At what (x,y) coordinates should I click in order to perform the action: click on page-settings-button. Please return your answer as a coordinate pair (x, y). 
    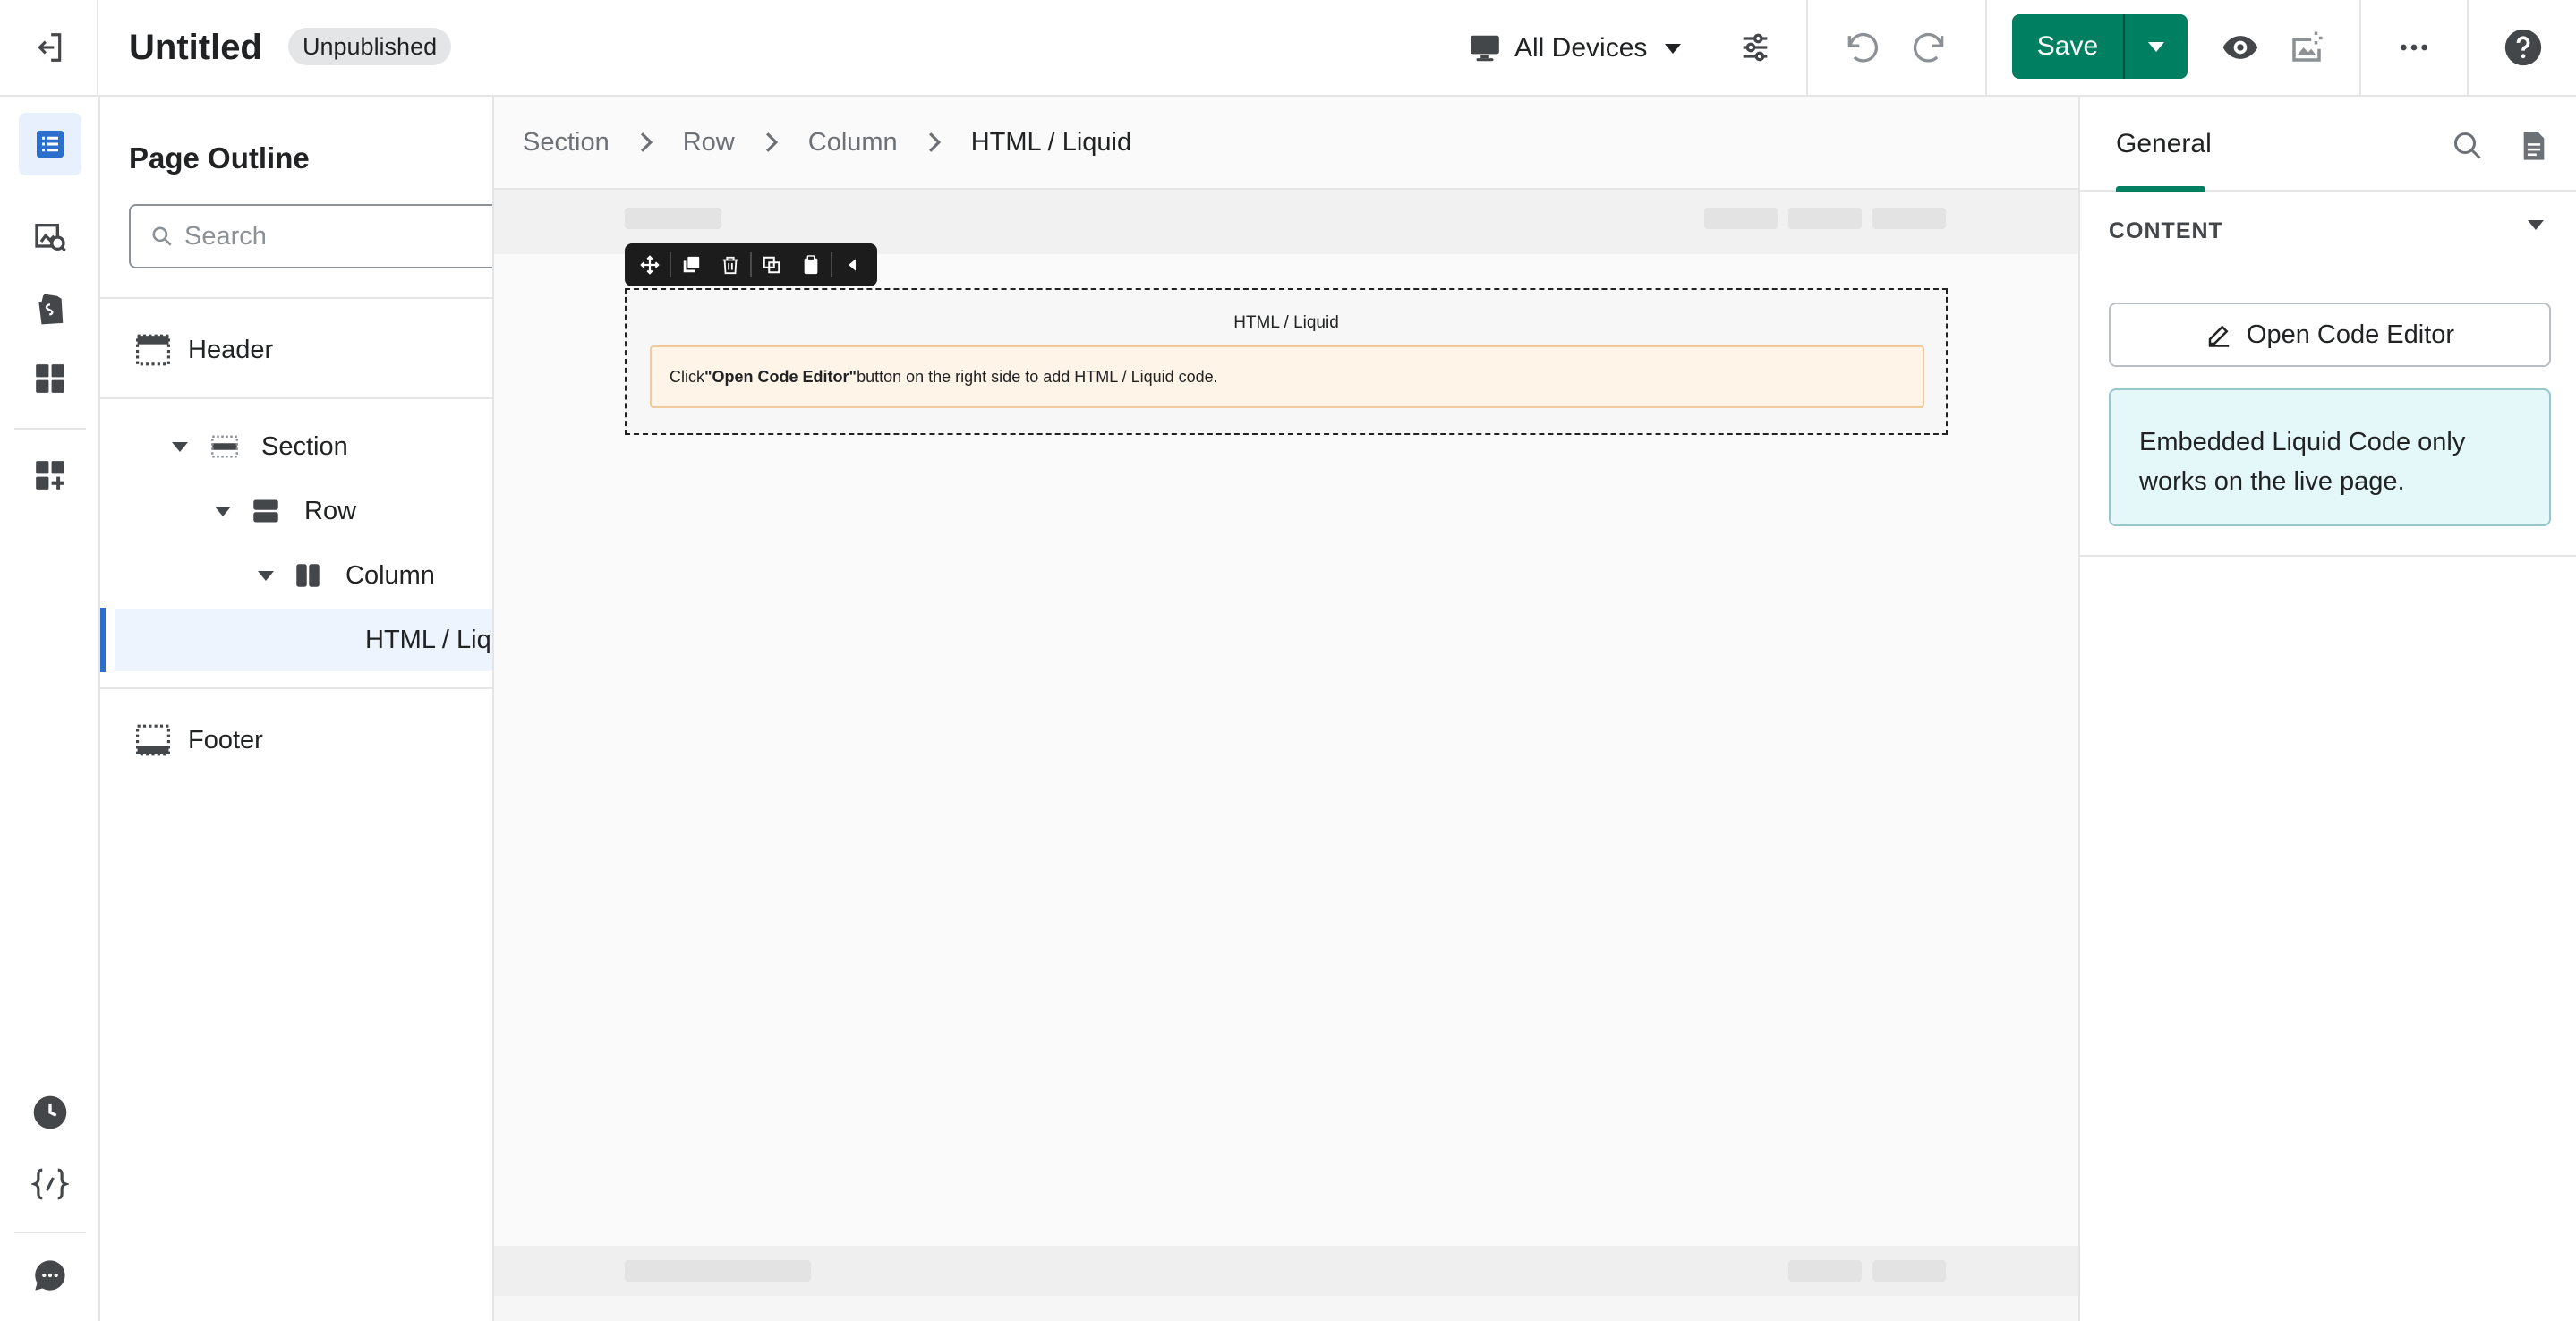
    Looking at the image, I should click on (1755, 47).